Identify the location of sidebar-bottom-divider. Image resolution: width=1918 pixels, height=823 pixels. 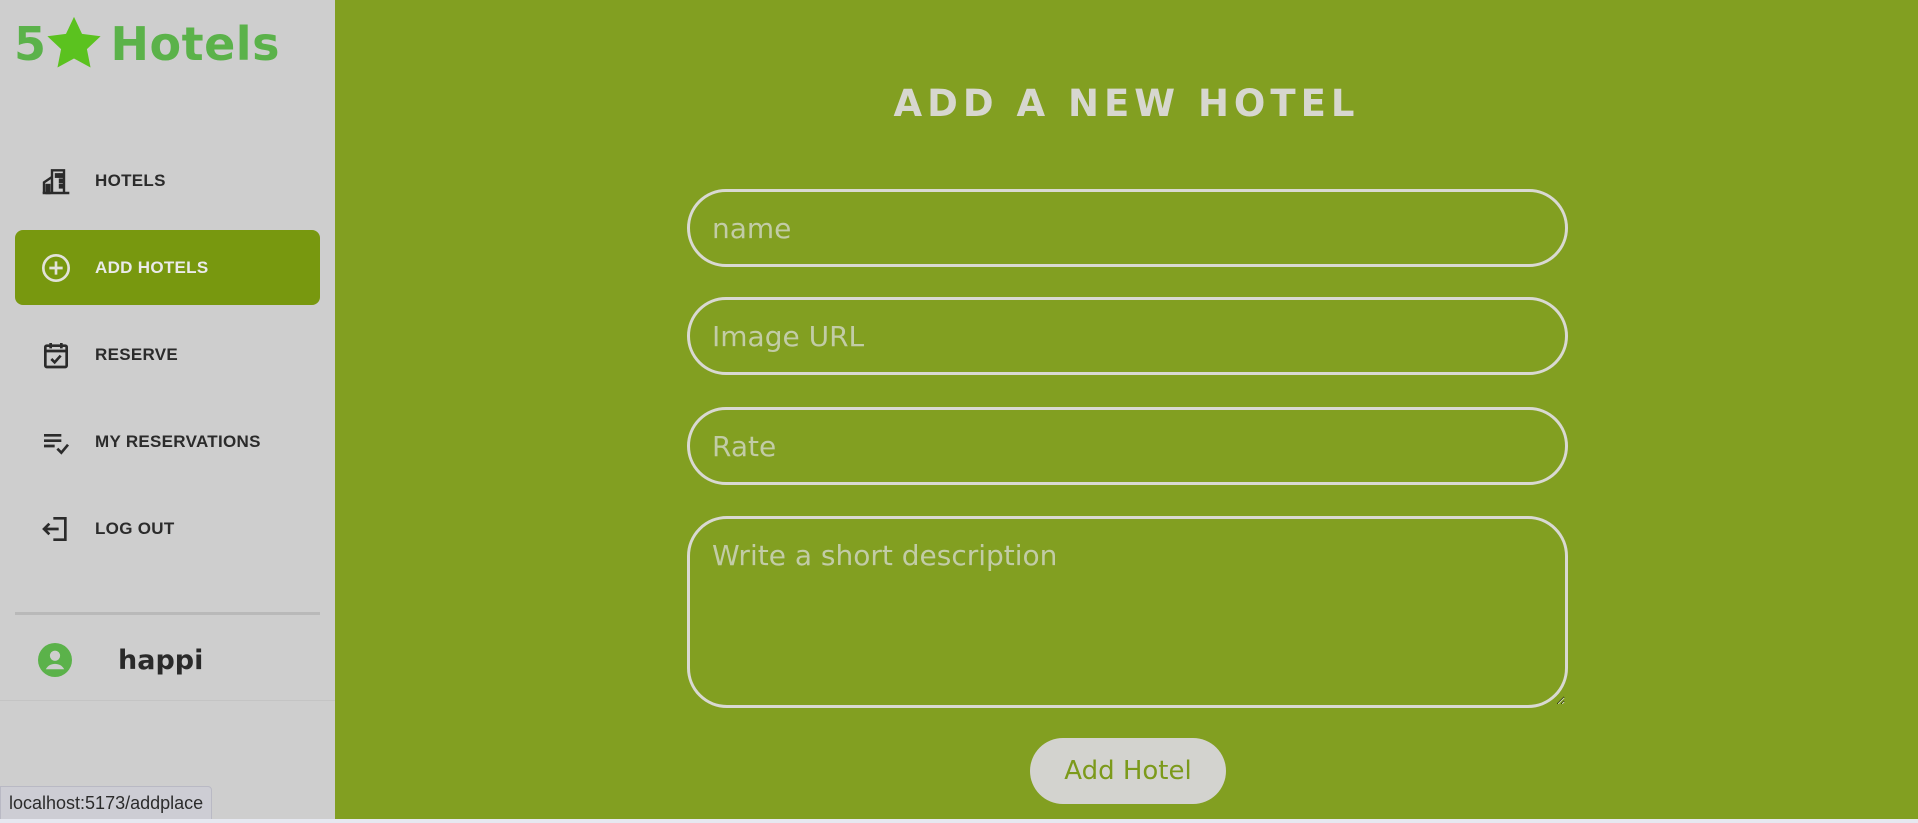
(167, 700).